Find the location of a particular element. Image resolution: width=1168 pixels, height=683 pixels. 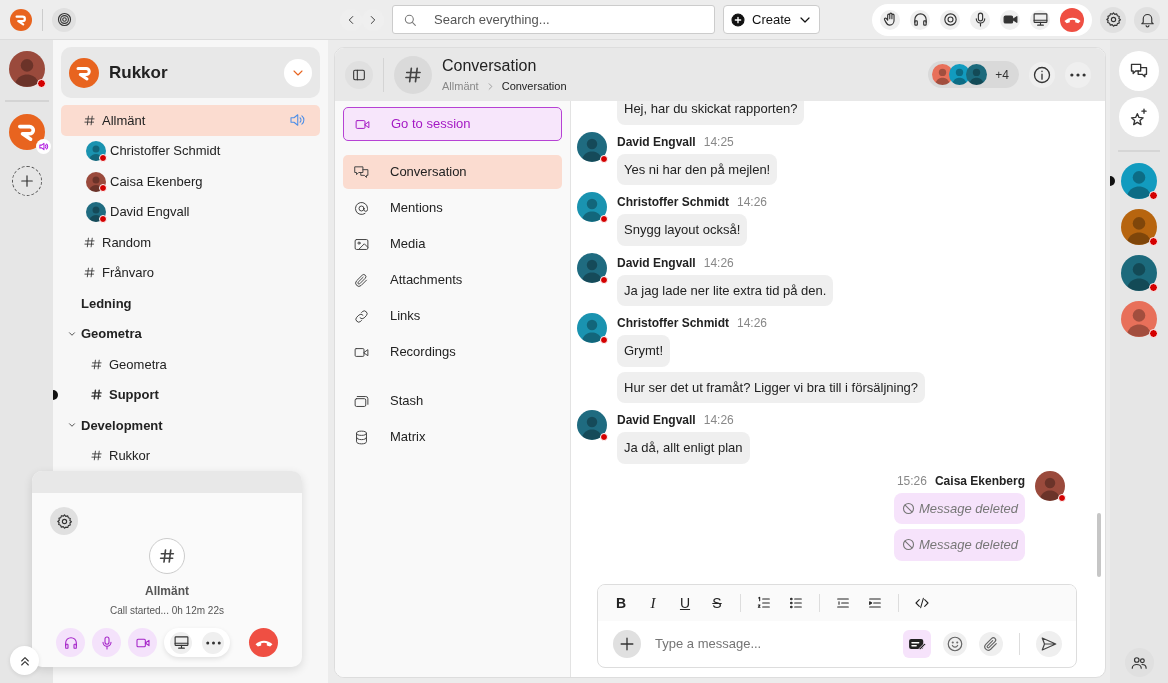

headphones-icon is located at coordinates (70, 642).